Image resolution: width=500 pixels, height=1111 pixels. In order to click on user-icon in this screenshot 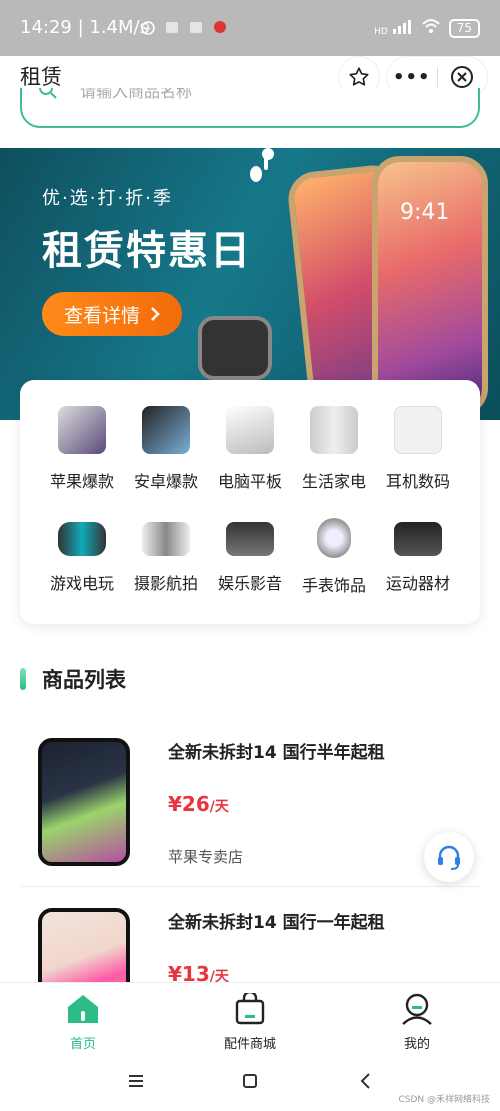, I will do `click(417, 1009)`.